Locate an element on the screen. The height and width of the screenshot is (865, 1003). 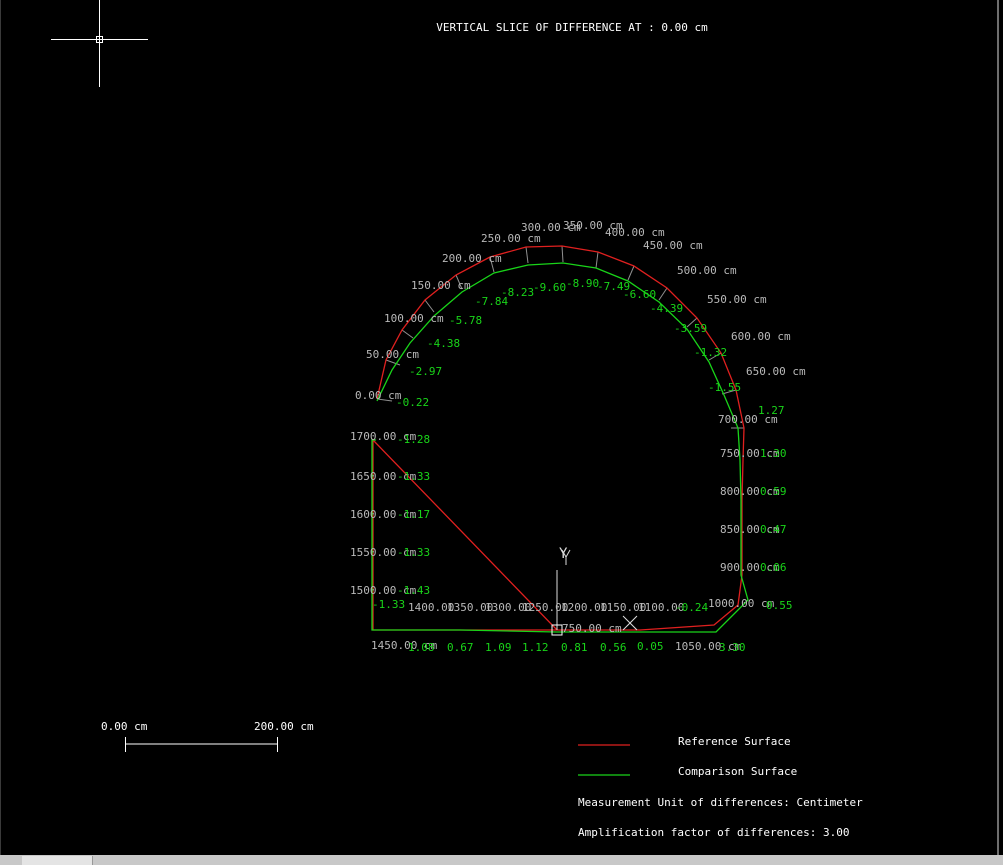
difference-value: 0.47 is located at coordinates (773, 529).